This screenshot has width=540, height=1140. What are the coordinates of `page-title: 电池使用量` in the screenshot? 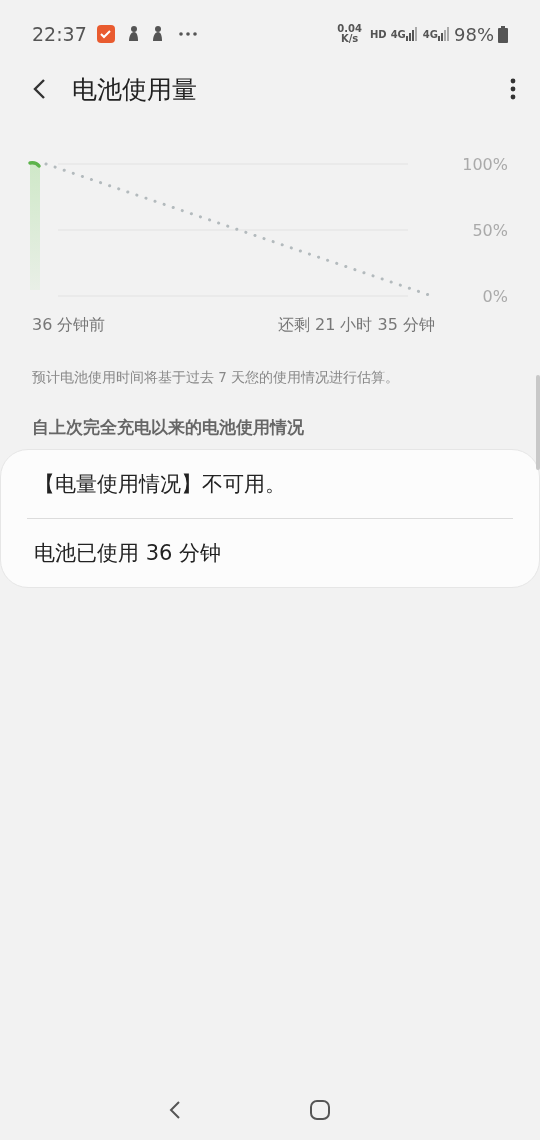 It's located at (135, 89).